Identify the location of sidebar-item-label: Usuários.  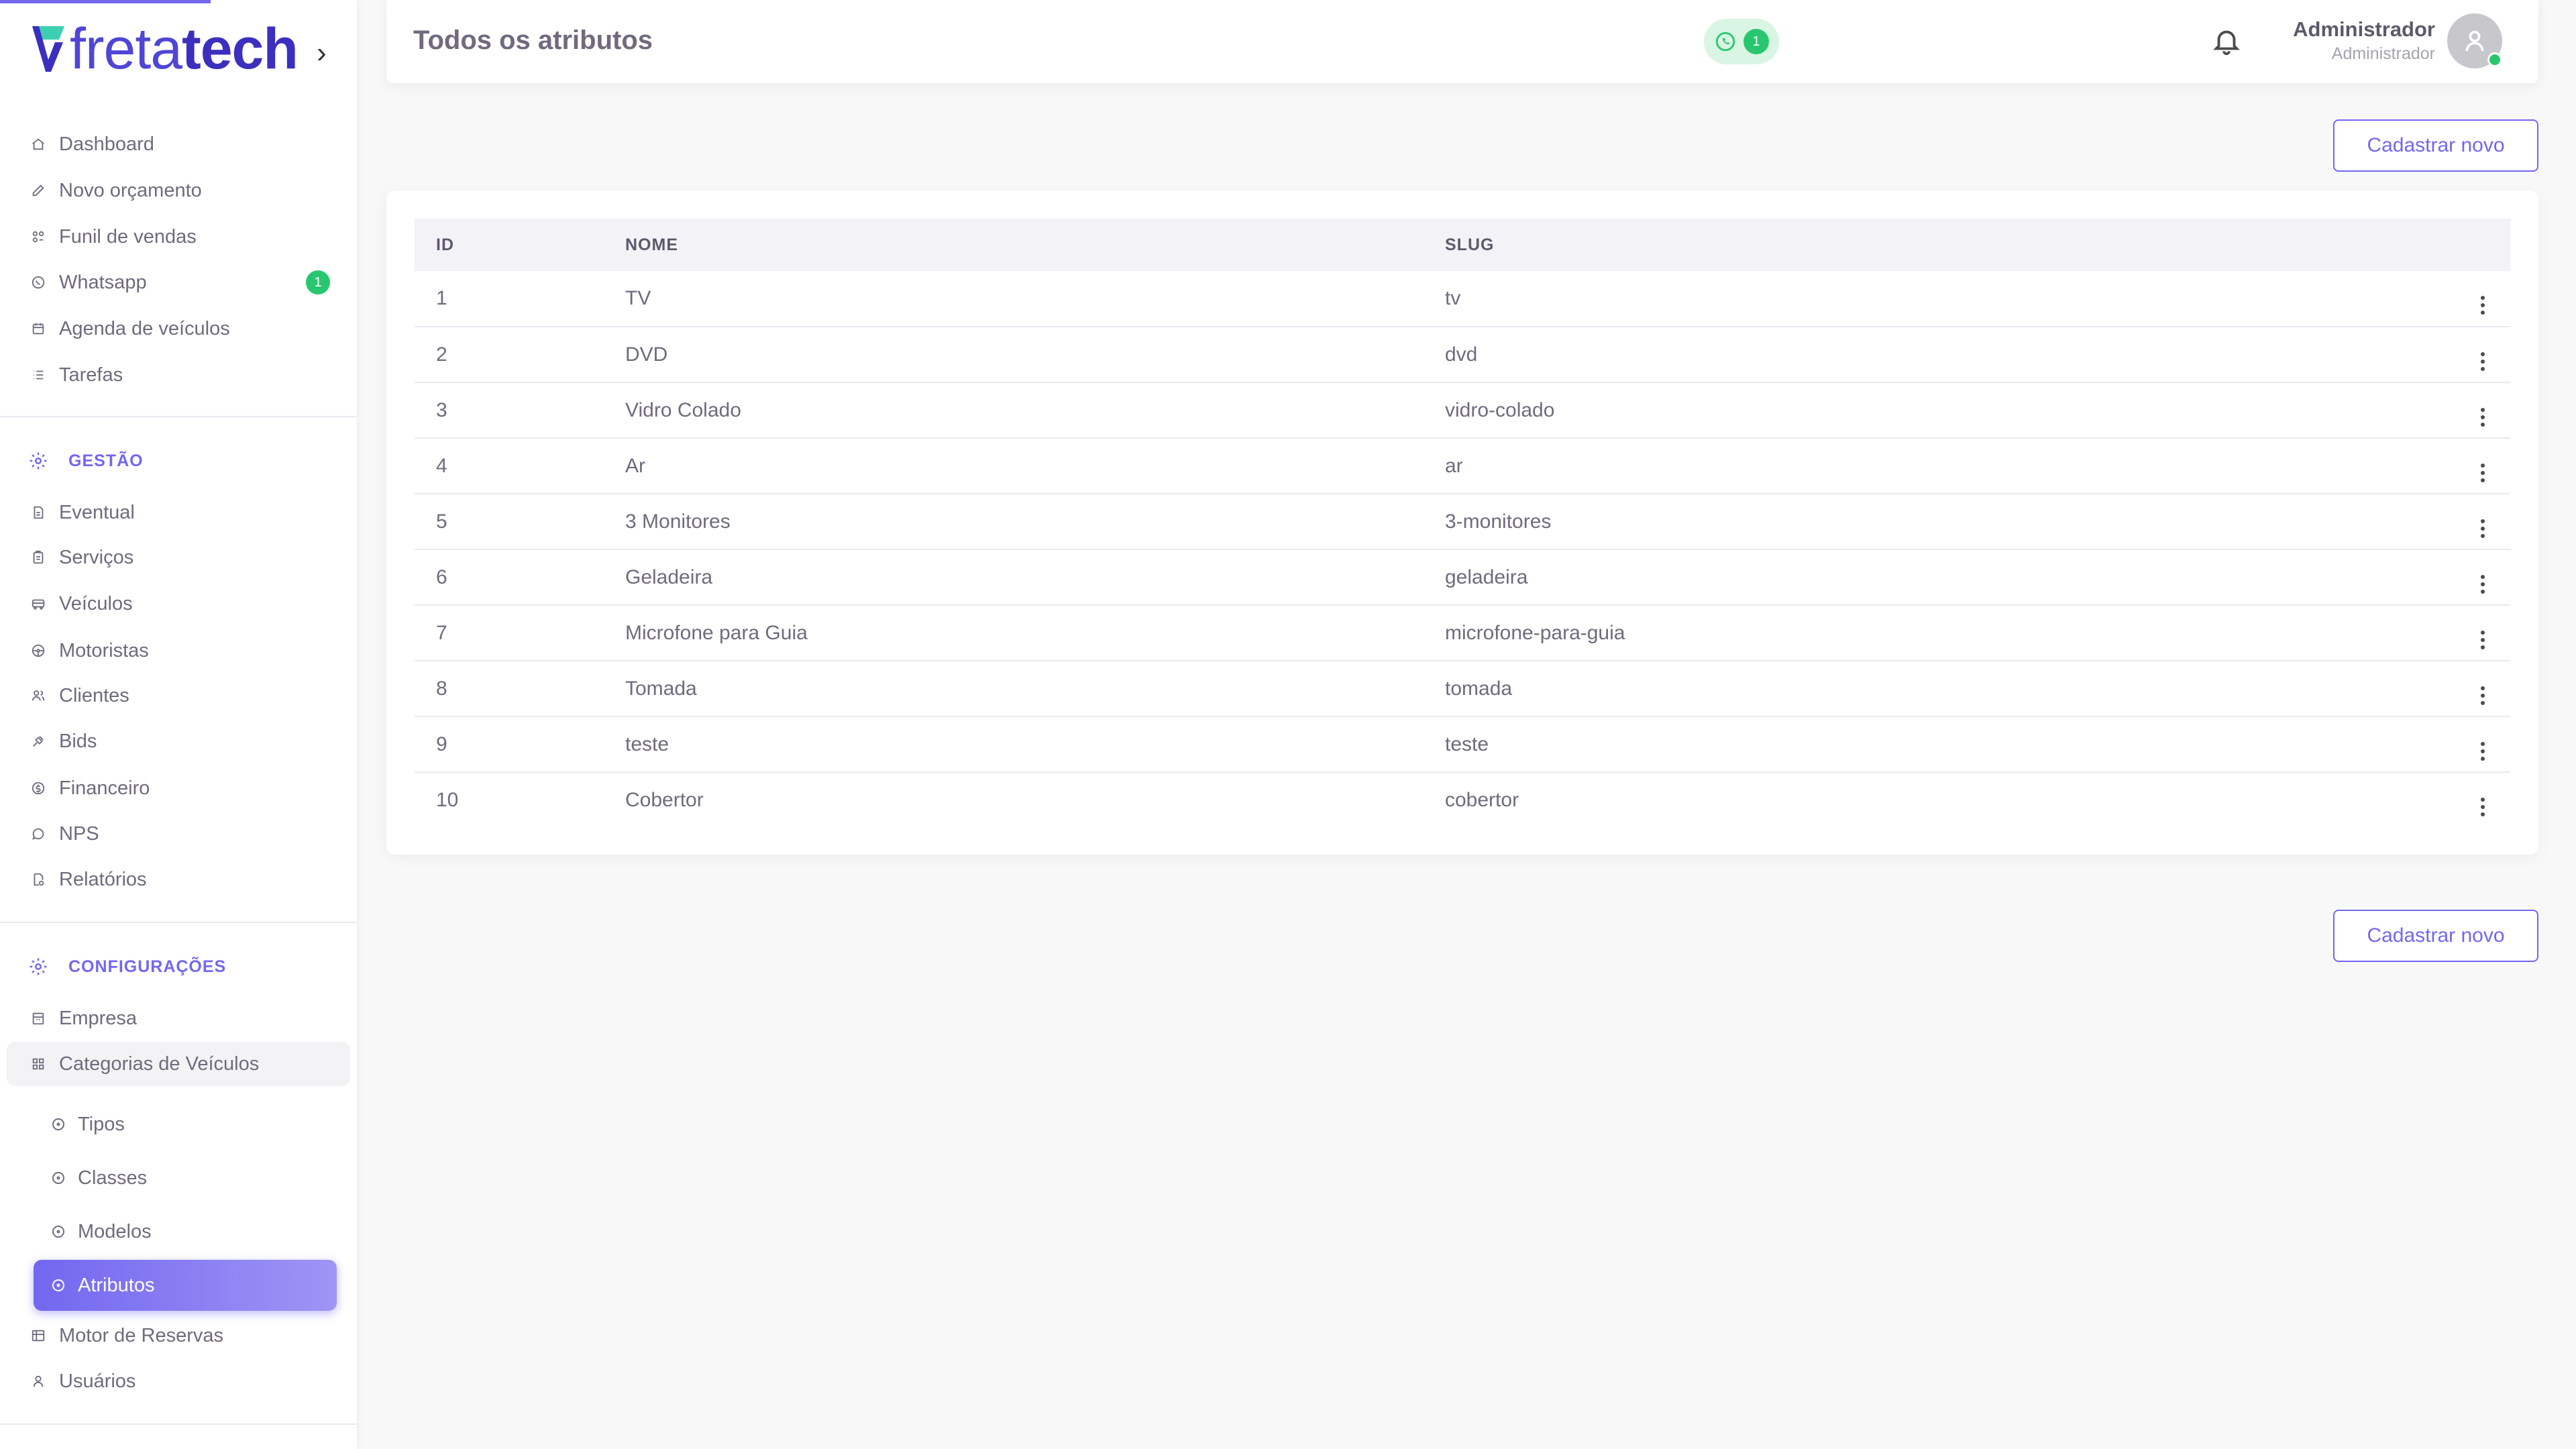
(97, 1381).